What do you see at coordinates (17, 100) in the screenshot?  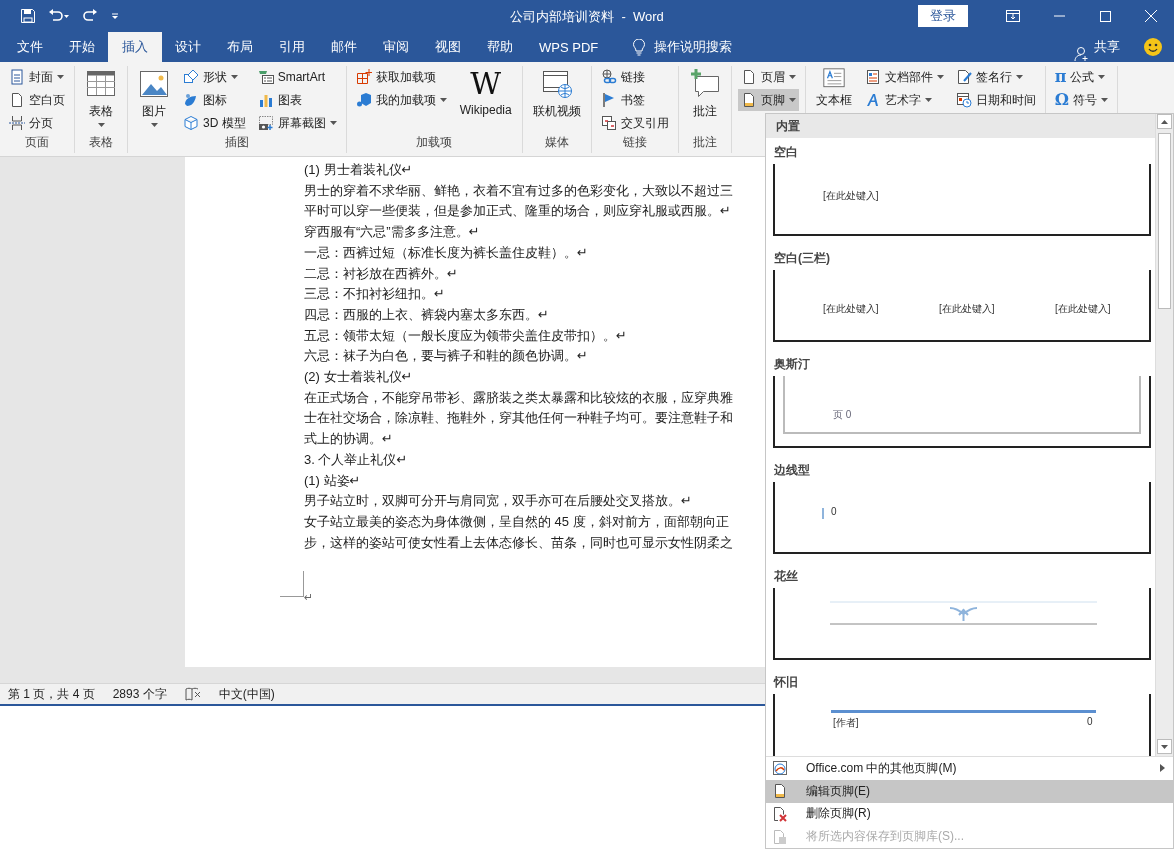 I see `page-icon` at bounding box center [17, 100].